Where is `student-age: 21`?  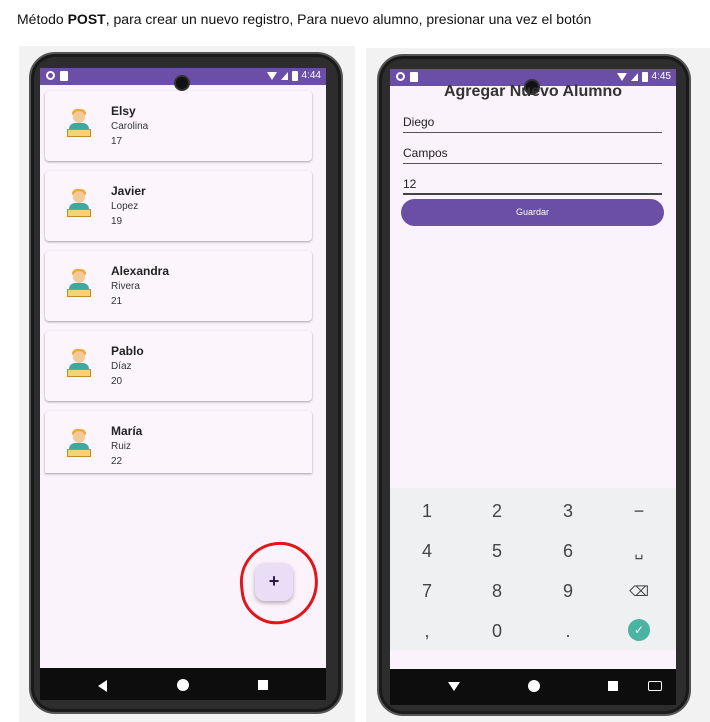 student-age: 21 is located at coordinates (117, 301).